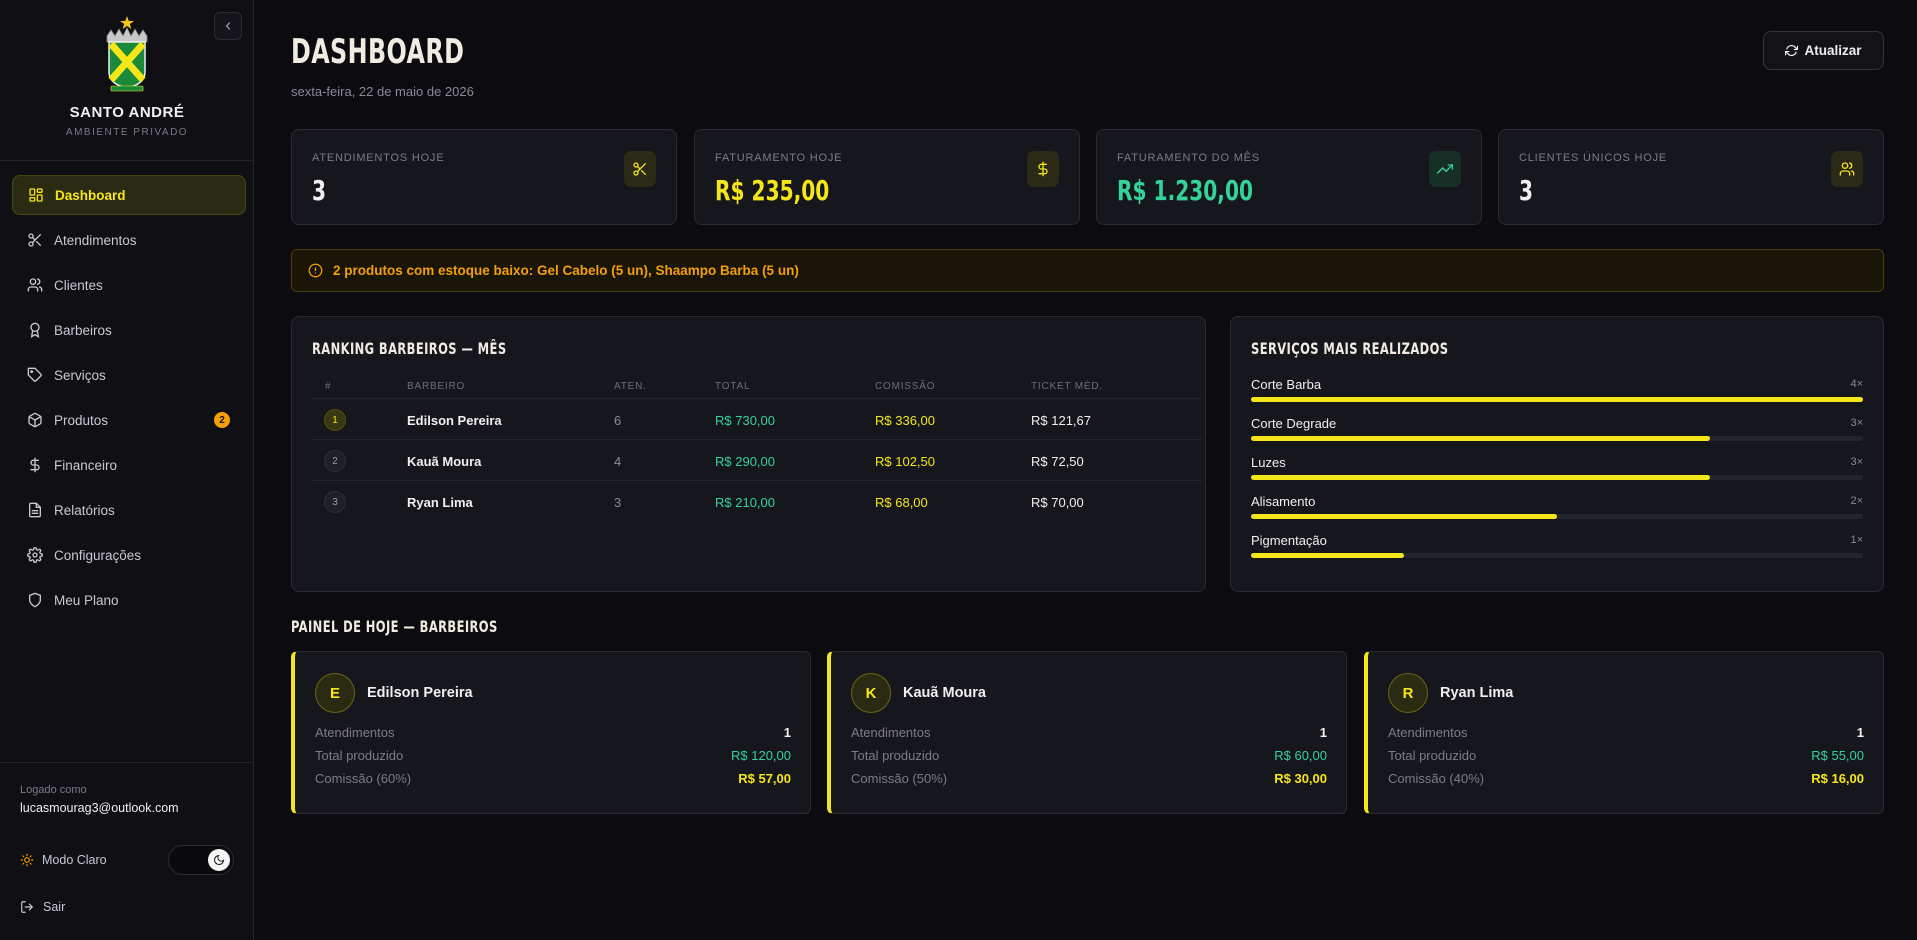  I want to click on column-header: COMISSÃO, so click(905, 386).